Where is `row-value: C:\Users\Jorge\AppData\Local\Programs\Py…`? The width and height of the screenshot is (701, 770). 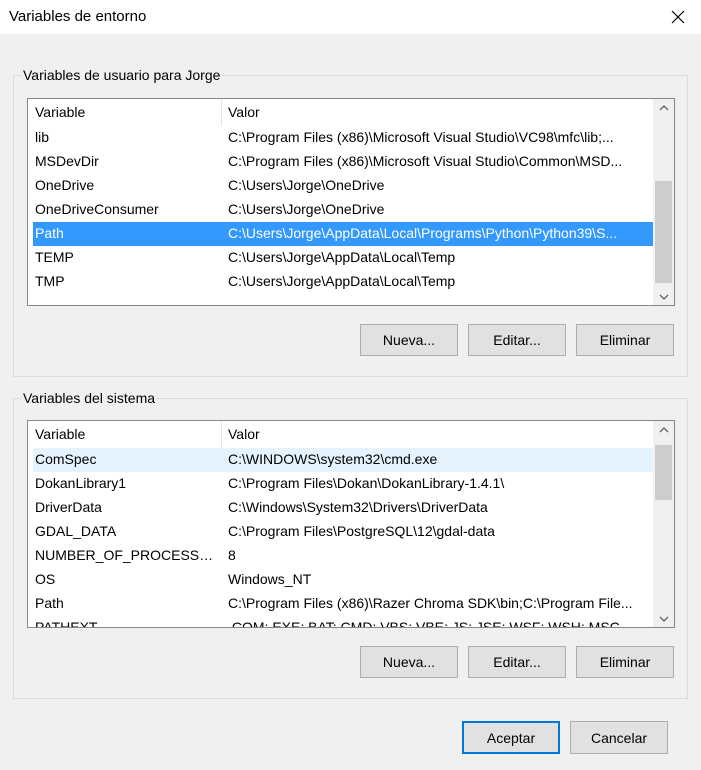
row-value: C:\Users\Jorge\AppData\Local\Programs\Py… is located at coordinates (423, 233).